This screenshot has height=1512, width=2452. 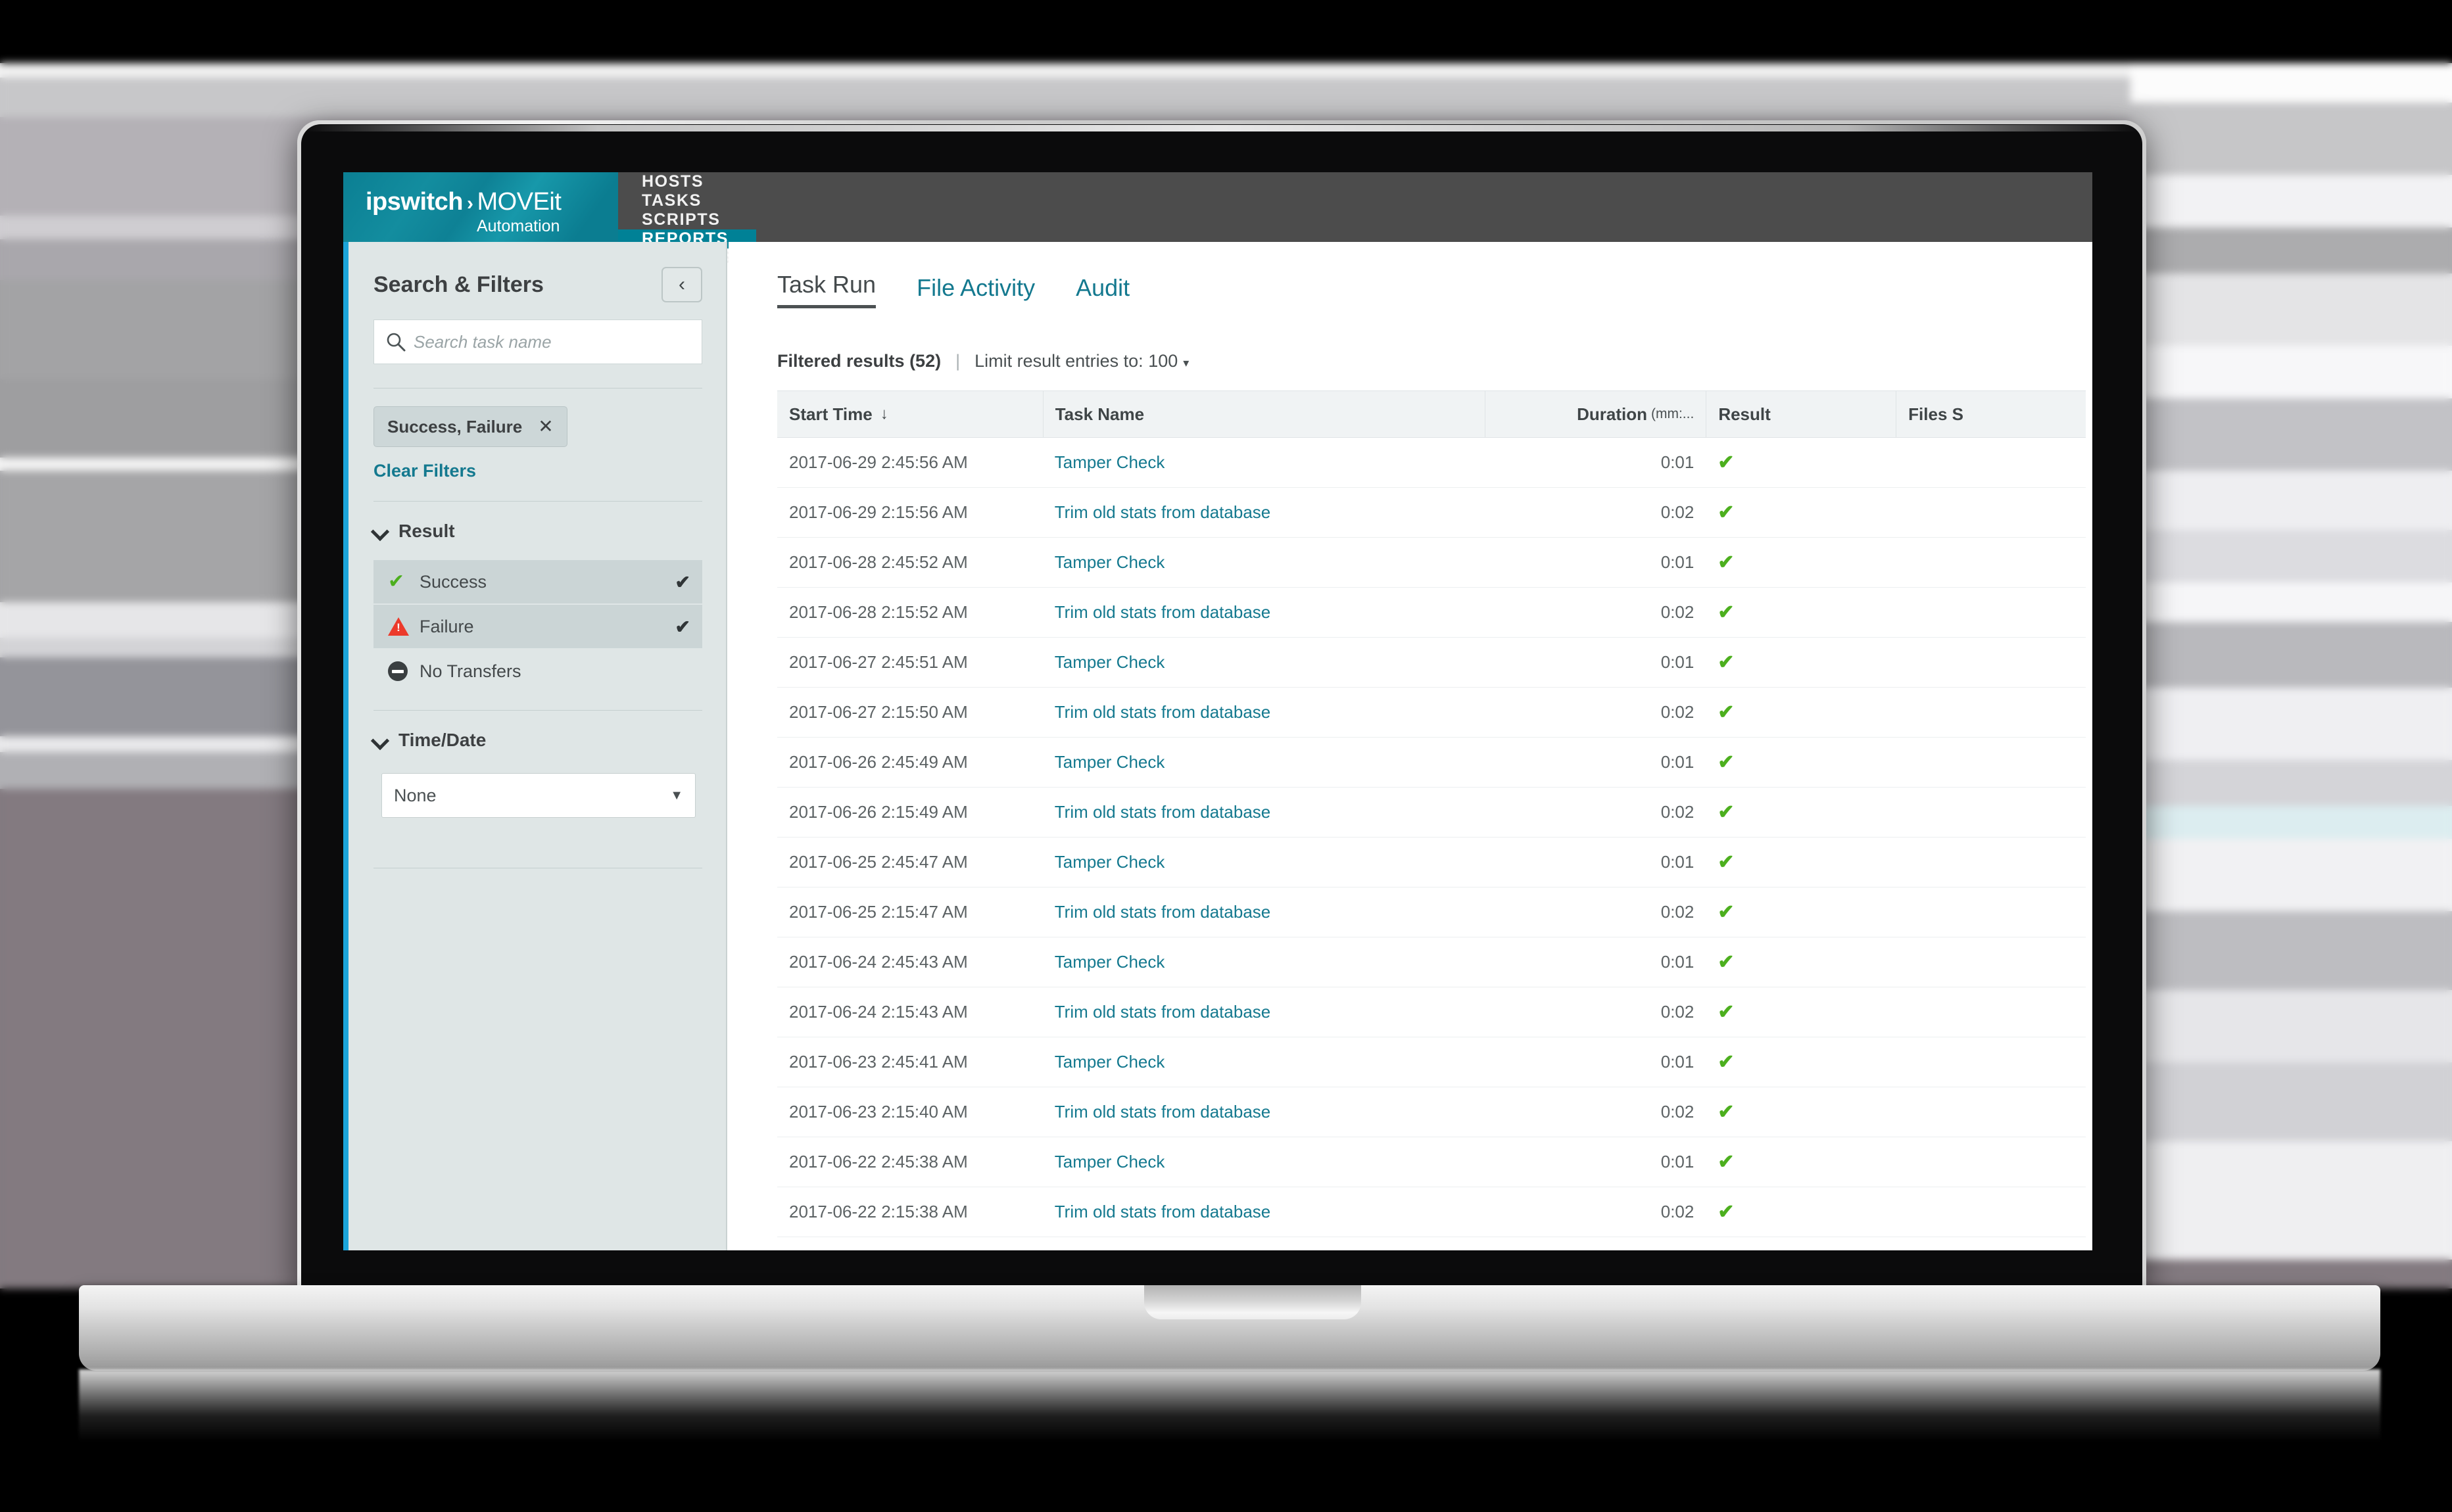 I want to click on table-row: 2017-06-26 2:45:49 AM Tamper Check 0:01 ✔, so click(x=1431, y=763).